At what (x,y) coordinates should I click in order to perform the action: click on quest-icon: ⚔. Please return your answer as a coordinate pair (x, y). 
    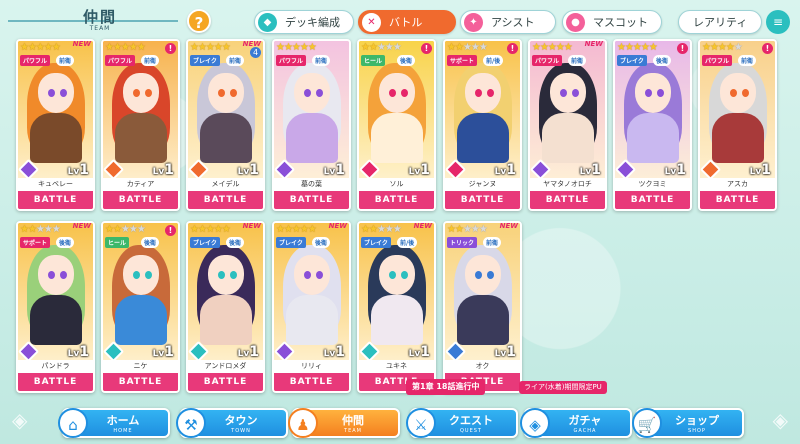
    Looking at the image, I should click on (421, 423).